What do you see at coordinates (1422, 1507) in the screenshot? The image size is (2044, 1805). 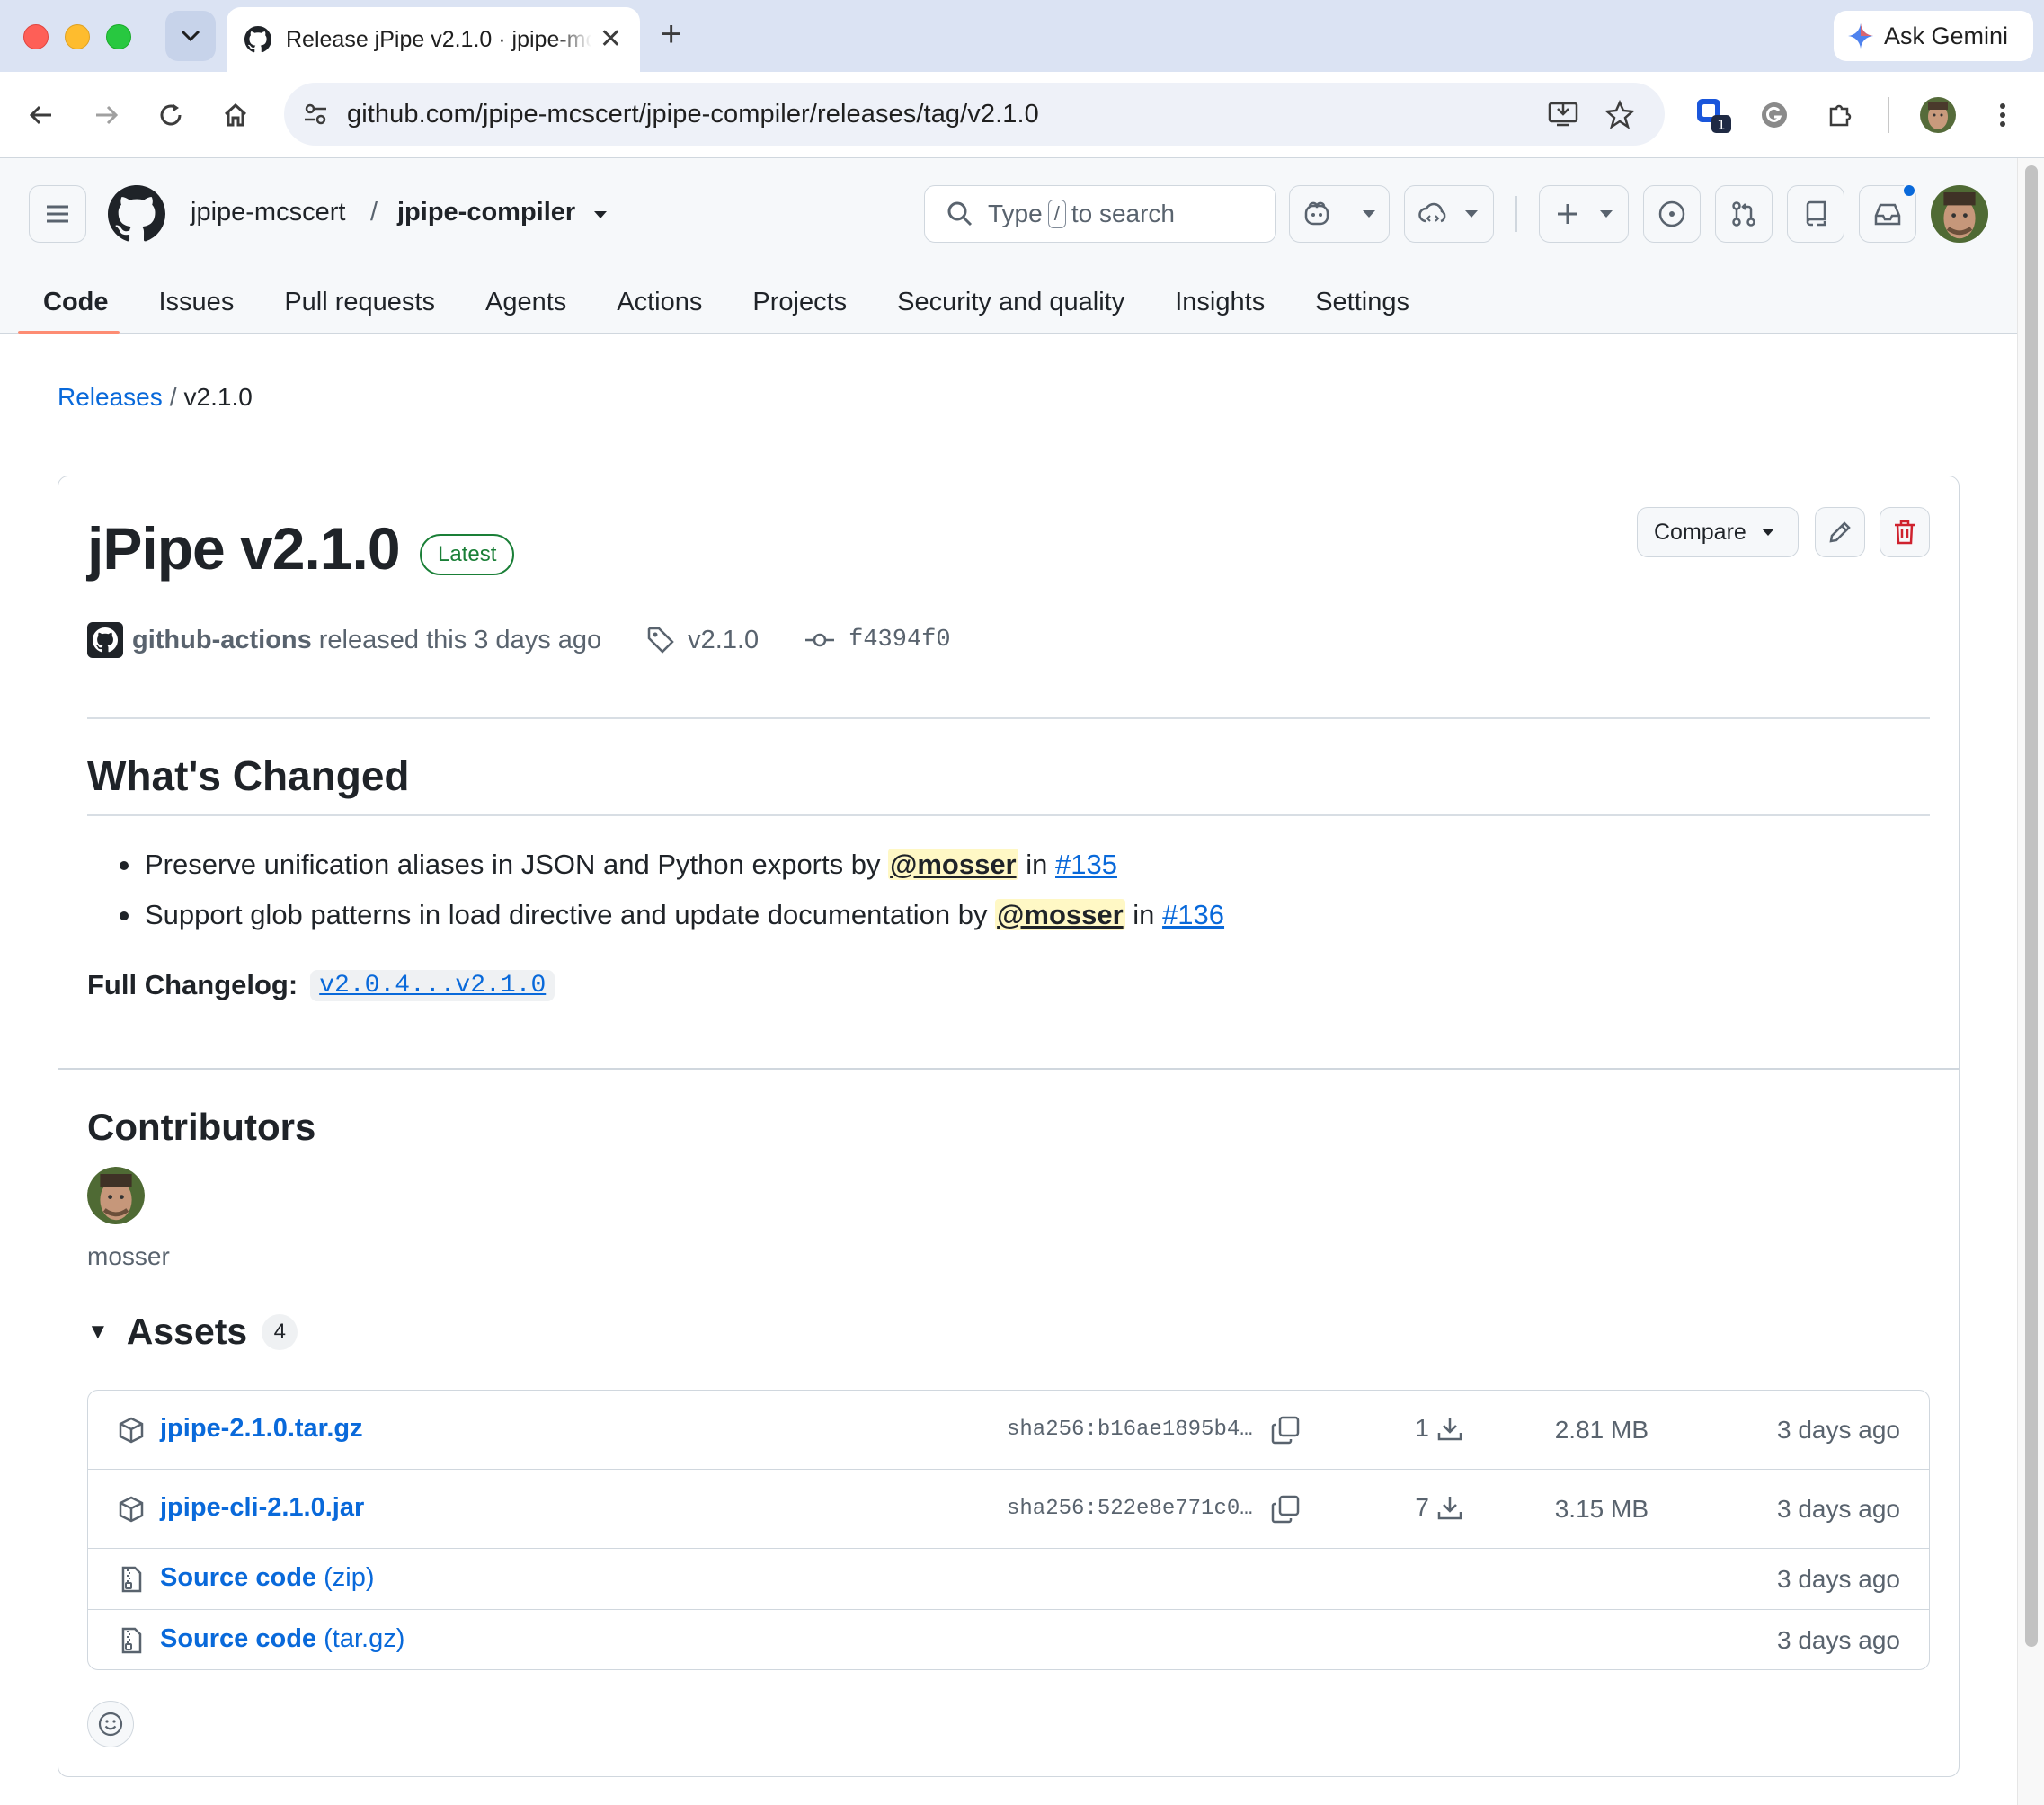 I see `asset-download-count: 7` at bounding box center [1422, 1507].